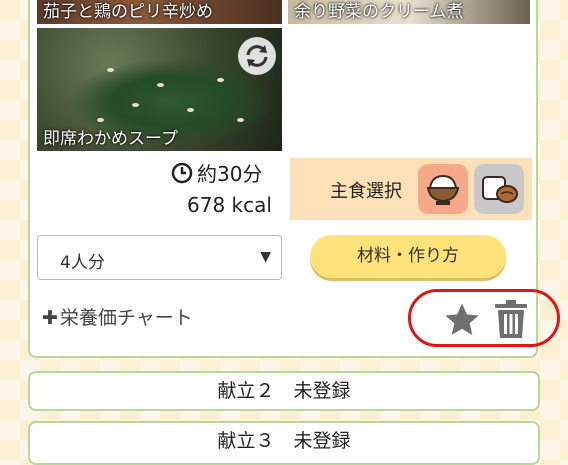 The image size is (568, 465). Describe the element at coordinates (126, 318) in the screenshot. I see `nutrition-chart-label: 栄養価チャート` at that location.